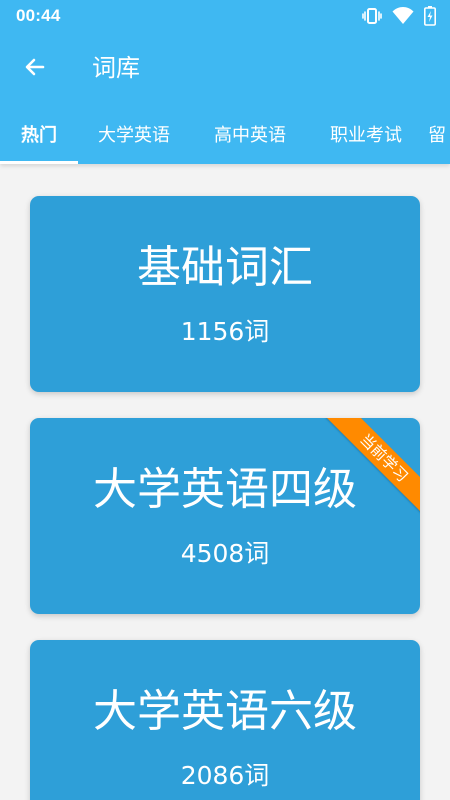 This screenshot has width=450, height=800. I want to click on tab-college-english: 大学英语, so click(134, 134).